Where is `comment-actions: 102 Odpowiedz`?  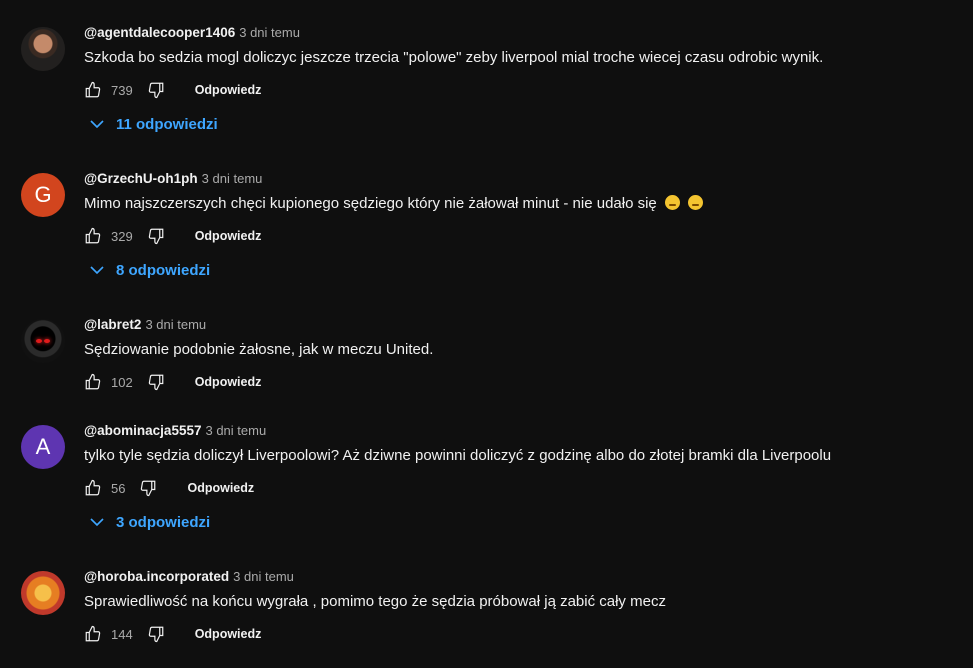 comment-actions: 102 Odpowiedz is located at coordinates (172, 382).